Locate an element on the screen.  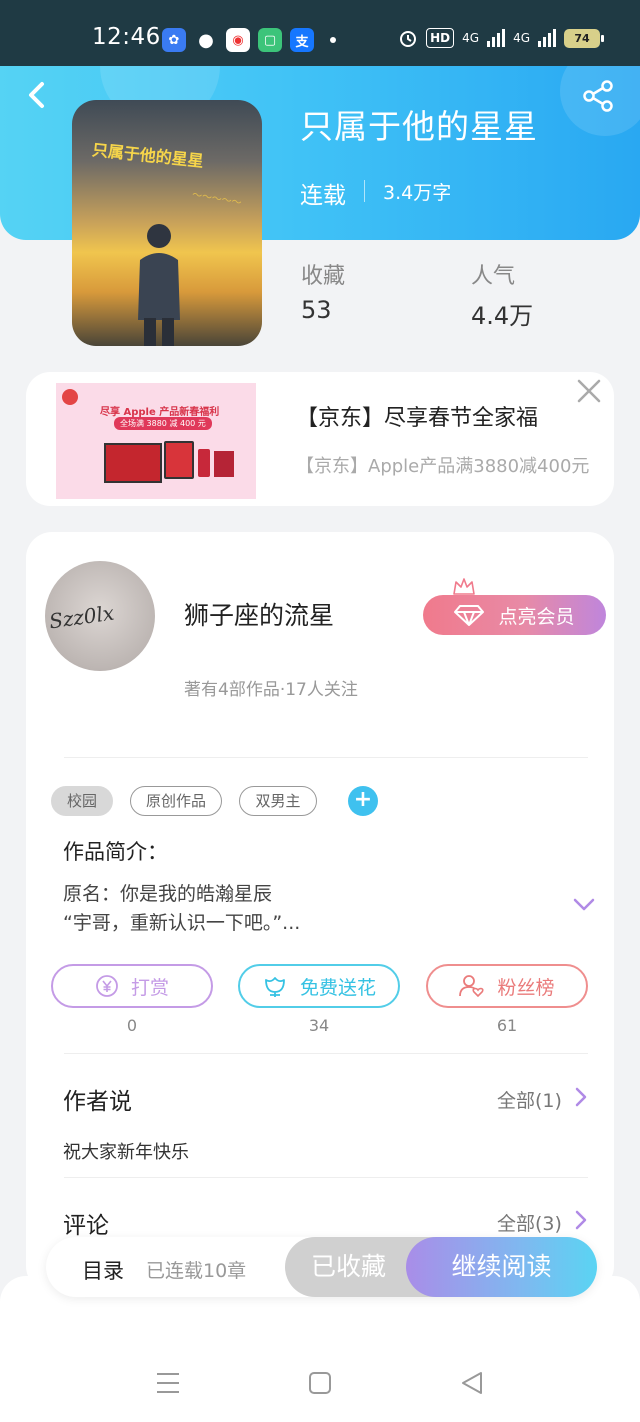
status-time: 12:46 is located at coordinates (126, 37).